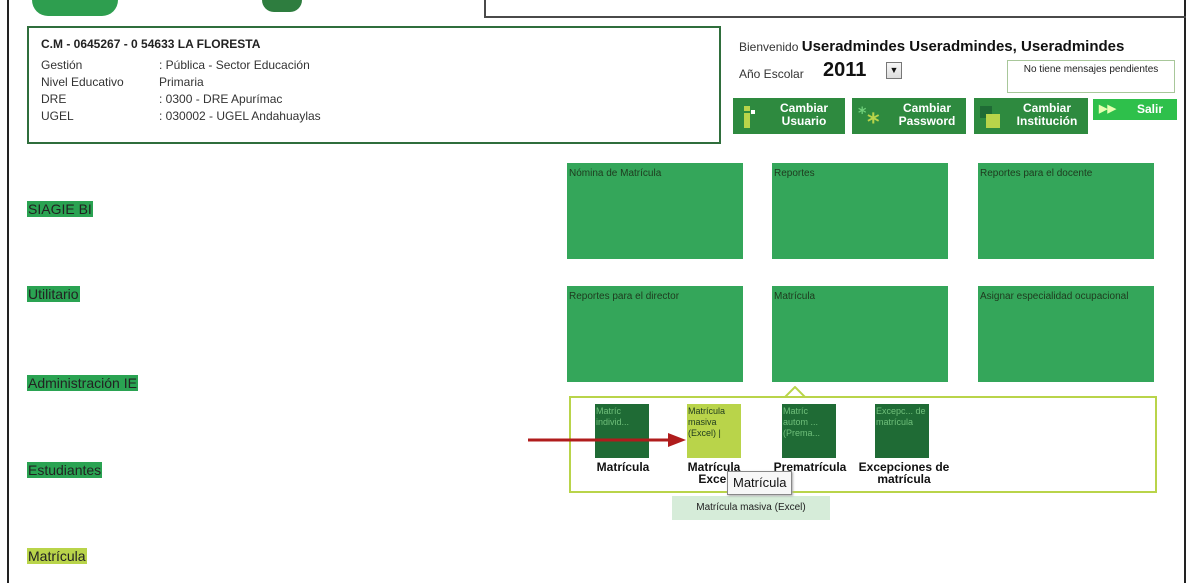 The image size is (1194, 583). I want to click on cambiar-usuario-line2: Usuario, so click(804, 121).